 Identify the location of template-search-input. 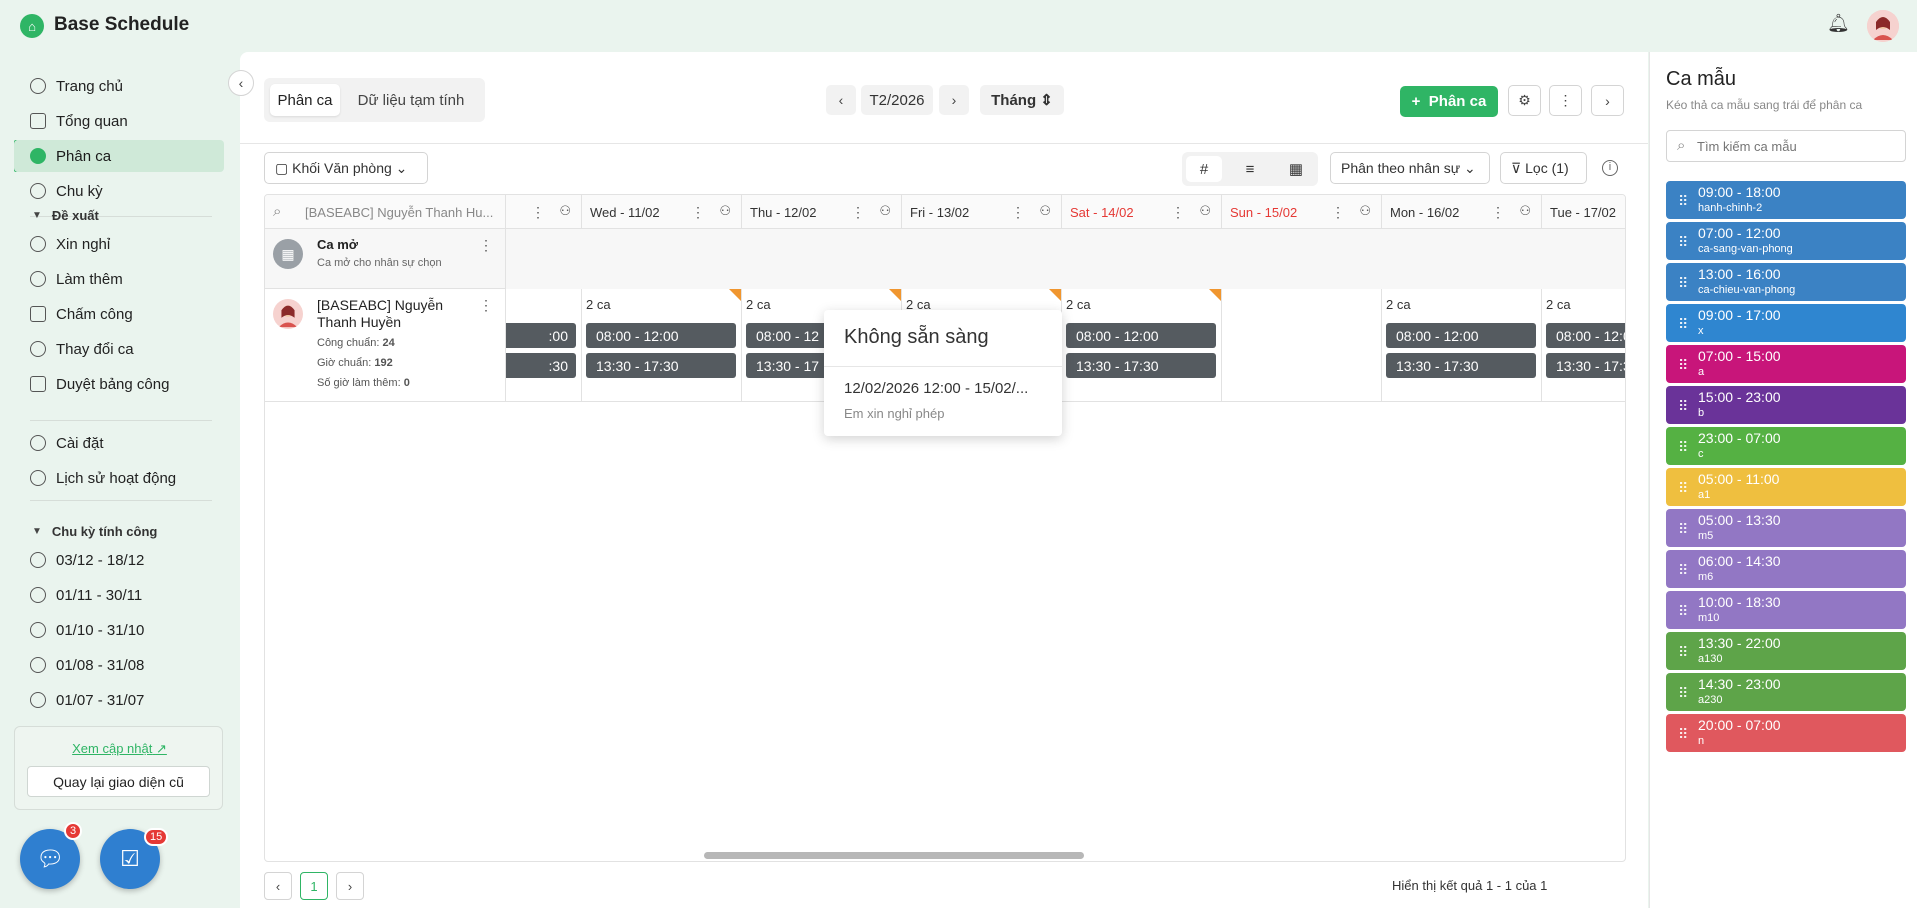
(1797, 146).